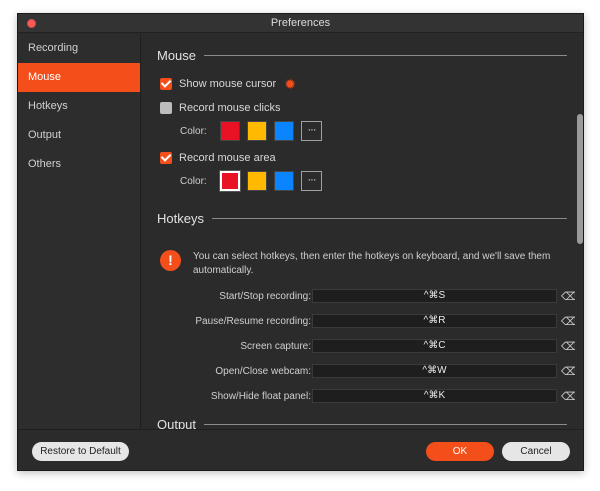 This screenshot has height=491, width=600. Describe the element at coordinates (79, 48) in the screenshot. I see `sidebar-item-recording: Recording` at that location.